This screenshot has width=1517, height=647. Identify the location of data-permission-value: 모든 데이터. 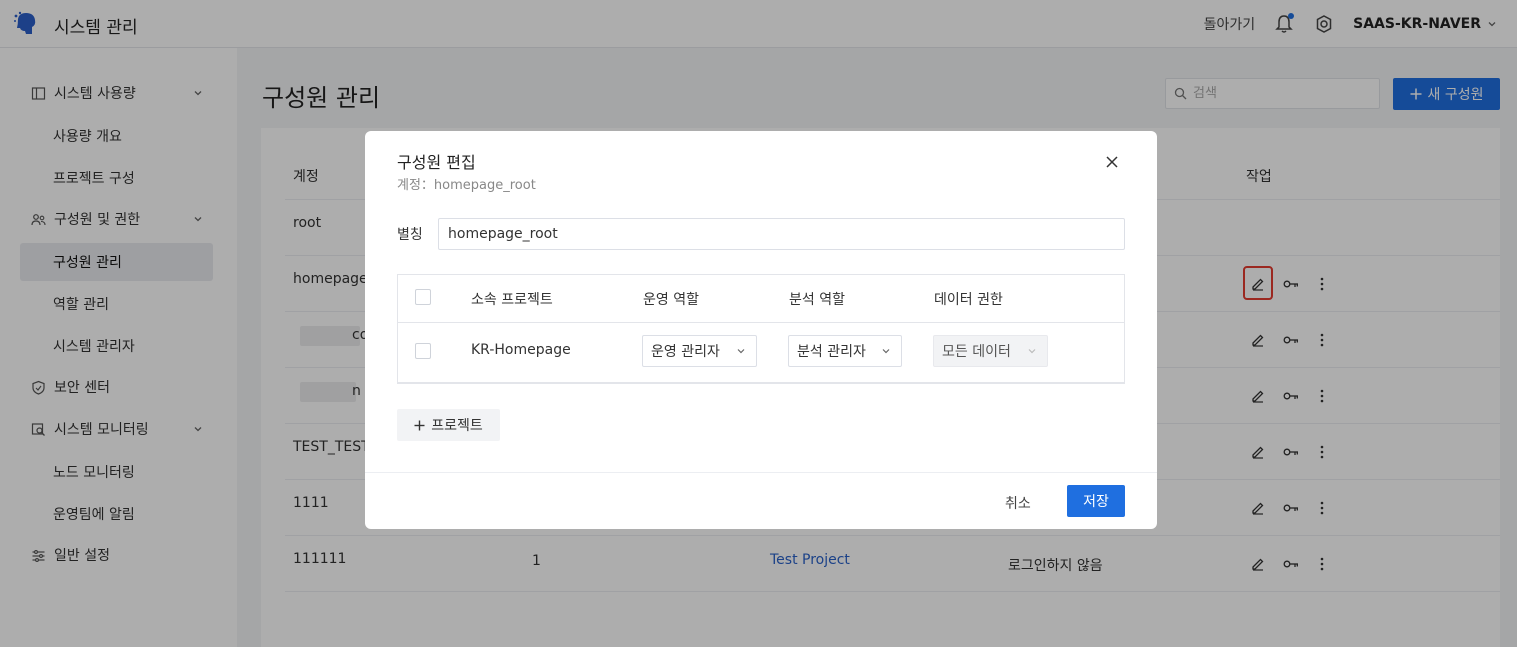
(976, 352).